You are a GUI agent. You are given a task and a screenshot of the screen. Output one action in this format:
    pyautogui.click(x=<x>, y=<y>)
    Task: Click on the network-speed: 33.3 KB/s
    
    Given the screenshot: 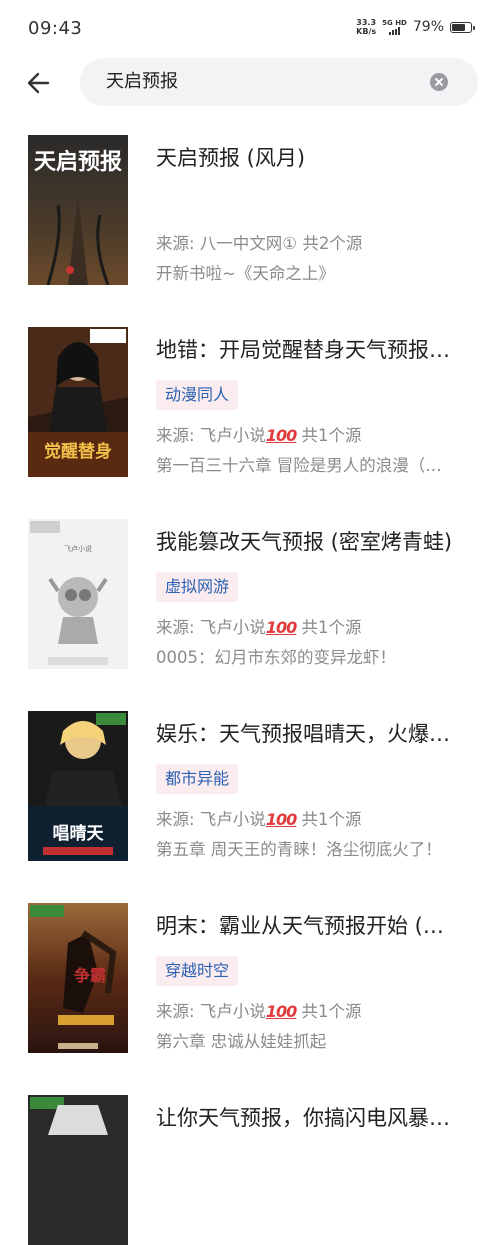 What is the action you would take?
    pyautogui.click(x=366, y=27)
    